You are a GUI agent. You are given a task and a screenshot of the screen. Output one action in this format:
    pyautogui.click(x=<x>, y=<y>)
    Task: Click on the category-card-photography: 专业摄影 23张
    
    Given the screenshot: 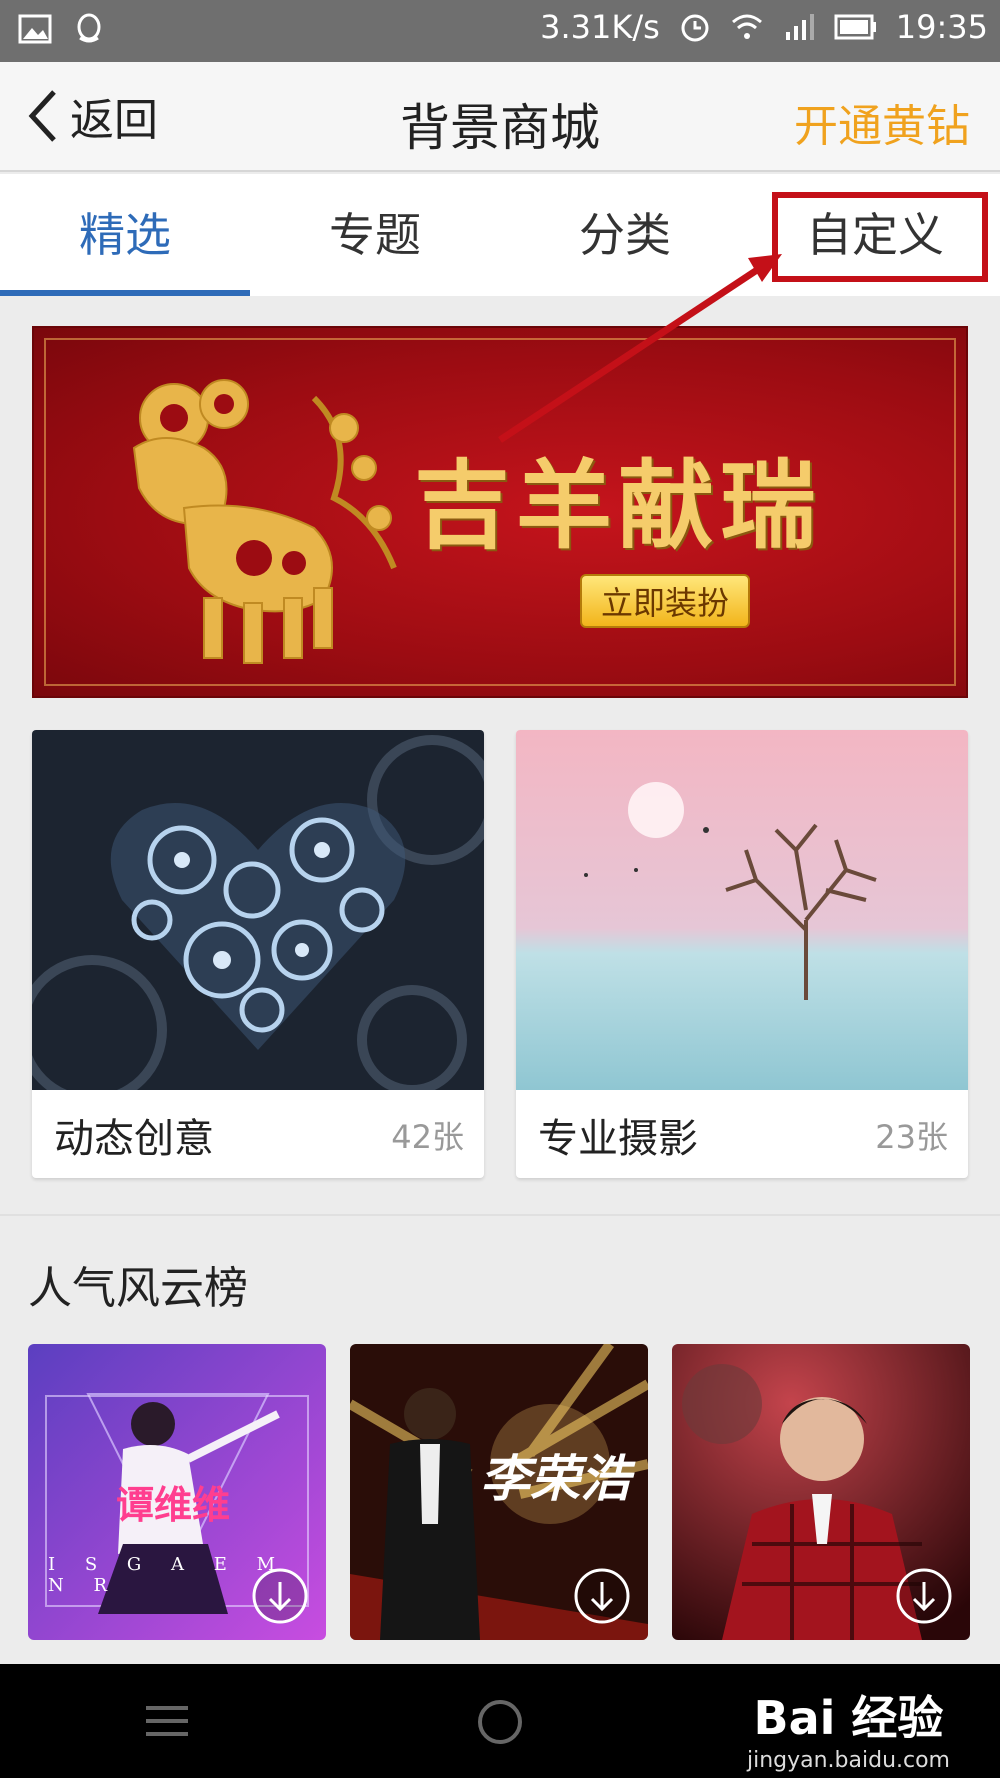 What is the action you would take?
    pyautogui.click(x=742, y=954)
    